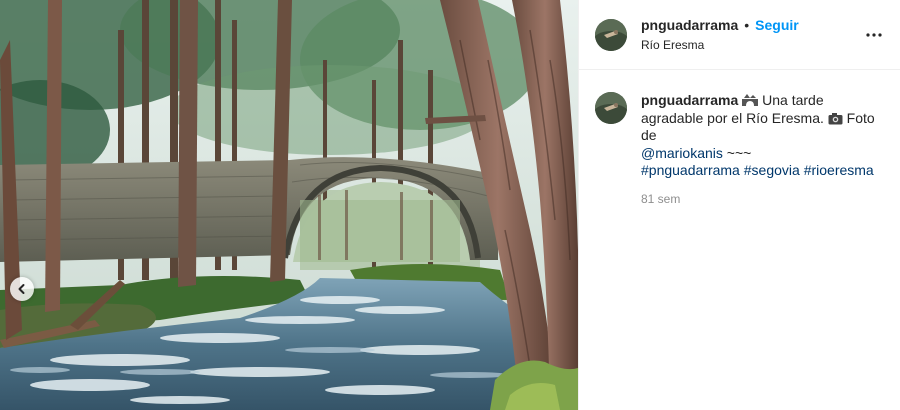  I want to click on more-horizontal-icon, so click(874, 34).